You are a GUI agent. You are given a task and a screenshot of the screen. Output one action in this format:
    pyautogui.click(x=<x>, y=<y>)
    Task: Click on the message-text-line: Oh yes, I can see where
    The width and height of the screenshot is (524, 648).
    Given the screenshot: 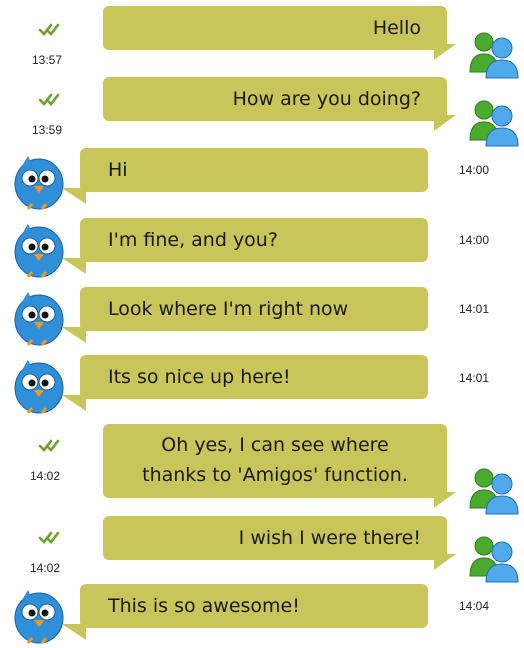 What is the action you would take?
    pyautogui.click(x=275, y=445)
    